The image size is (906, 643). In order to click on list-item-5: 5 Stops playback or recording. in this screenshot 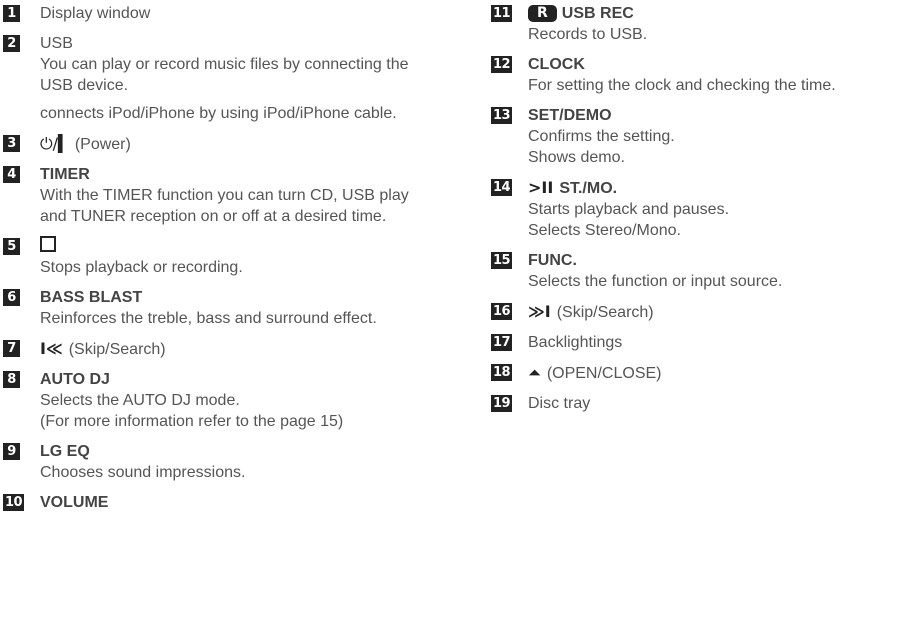, I will do `click(213, 257)`.